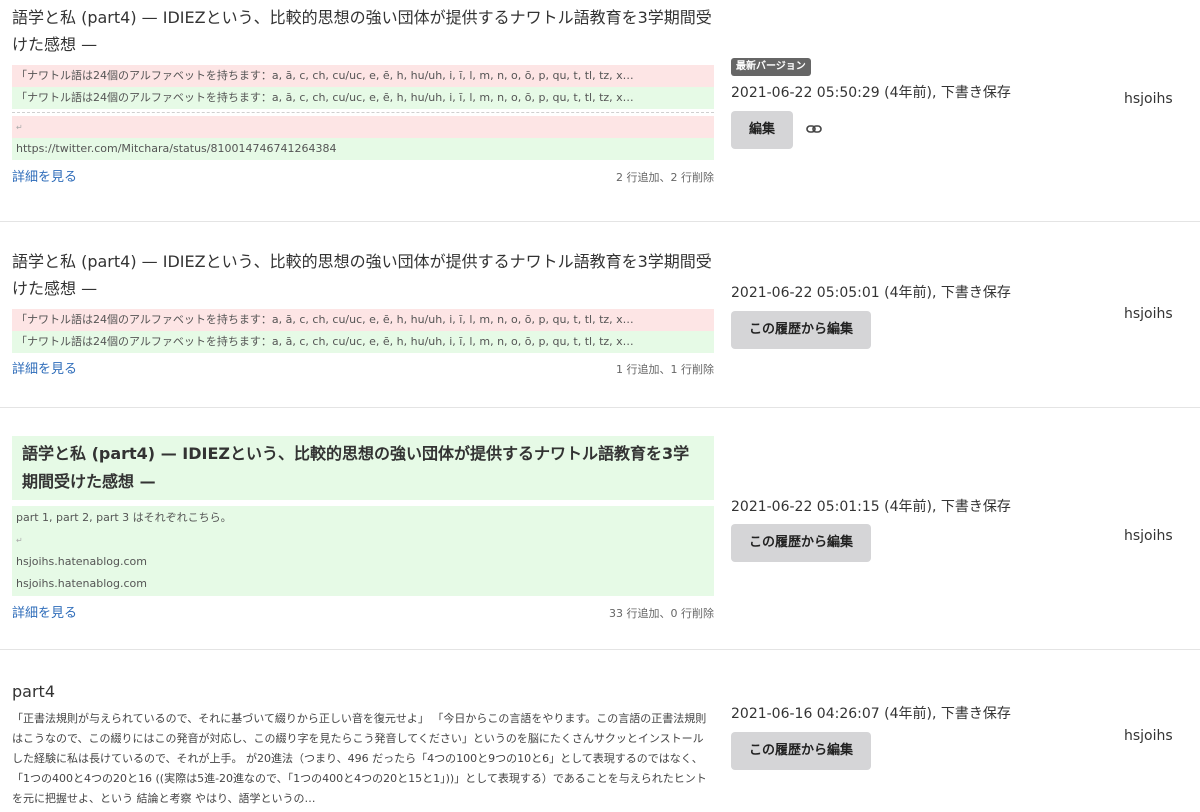 Image resolution: width=1200 pixels, height=812 pixels. What do you see at coordinates (871, 93) in the screenshot?
I see `revision-timestamp: 2021-06-22 05:50:29 (4年前), 下書き保存` at bounding box center [871, 93].